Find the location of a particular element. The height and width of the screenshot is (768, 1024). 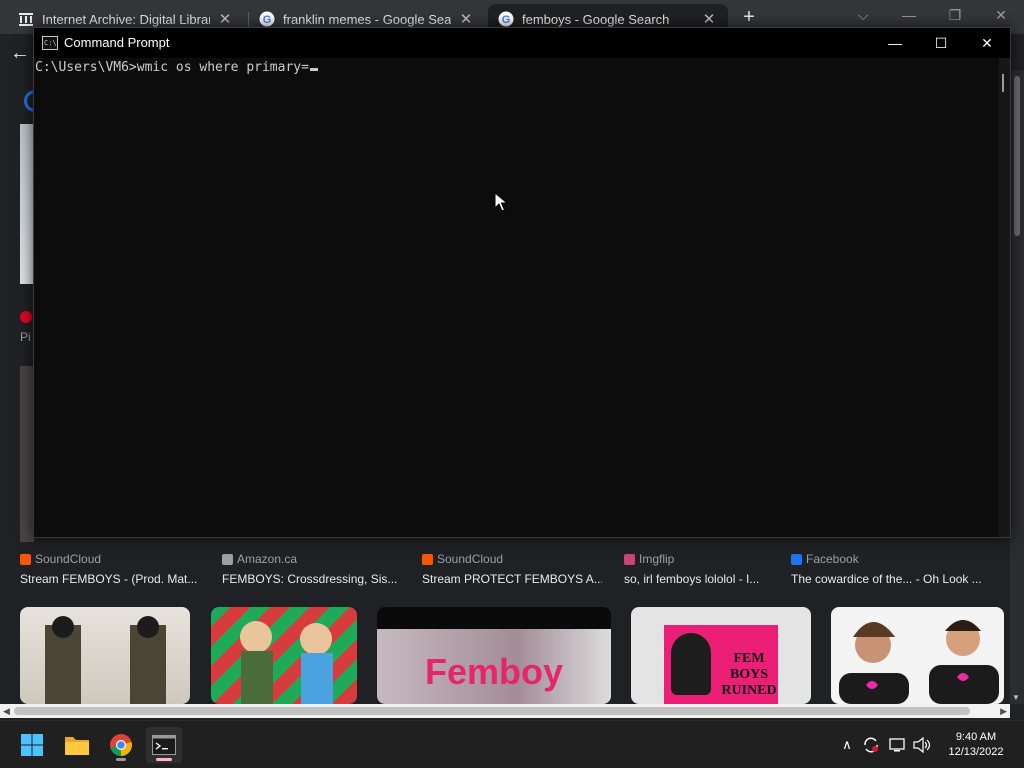

result-source: Amazon.ca is located at coordinates (312, 559).